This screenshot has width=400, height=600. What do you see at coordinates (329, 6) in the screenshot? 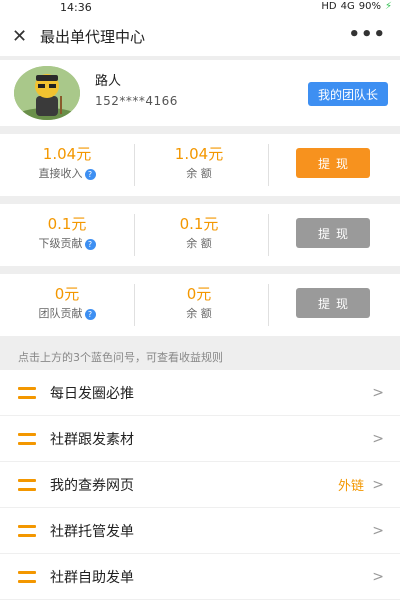
I see `hd-indicator: HD` at bounding box center [329, 6].